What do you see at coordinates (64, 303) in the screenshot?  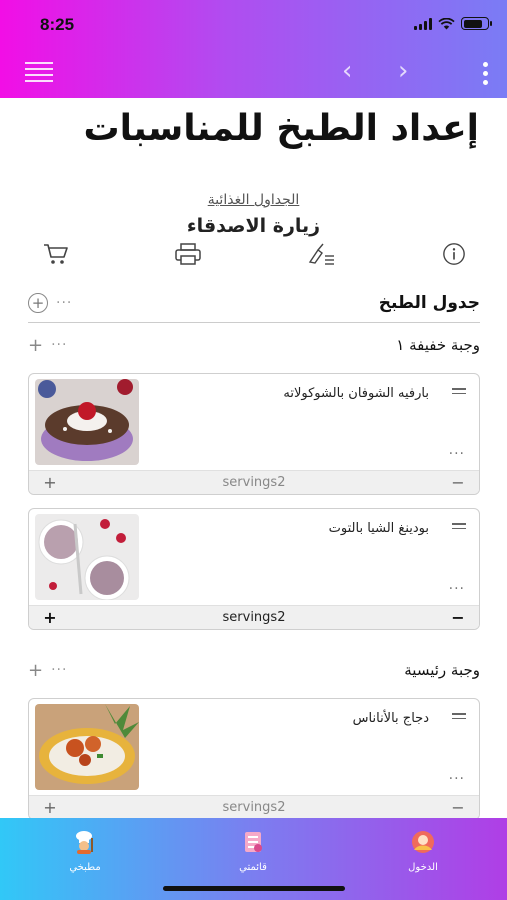 I see `schedule-more-button: ···` at bounding box center [64, 303].